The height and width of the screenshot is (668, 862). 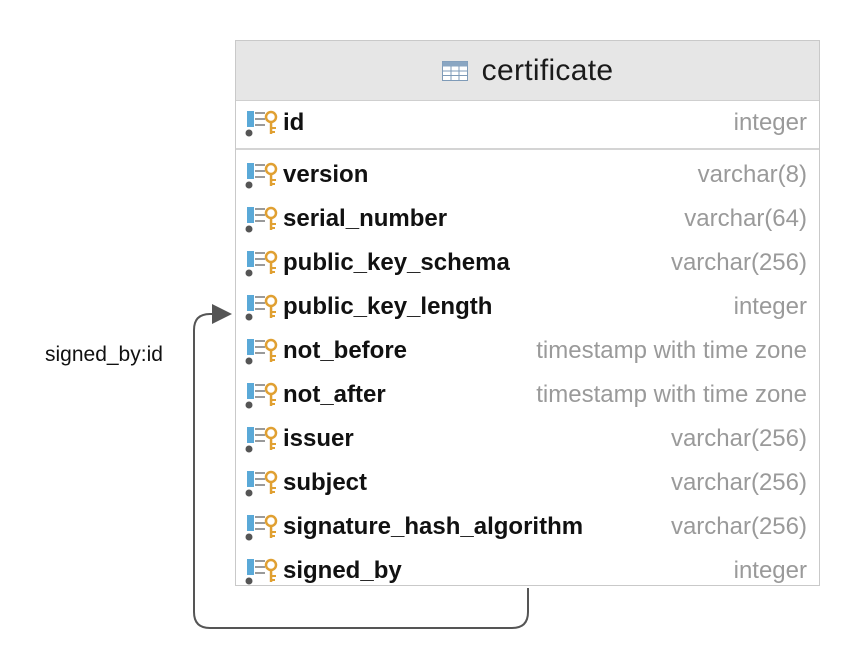 What do you see at coordinates (752, 174) in the screenshot?
I see `column-type: varchar(8)` at bounding box center [752, 174].